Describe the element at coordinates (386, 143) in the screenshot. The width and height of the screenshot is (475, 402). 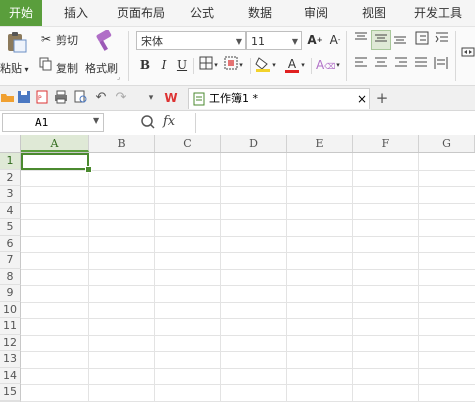
I see `column-header: F` at that location.